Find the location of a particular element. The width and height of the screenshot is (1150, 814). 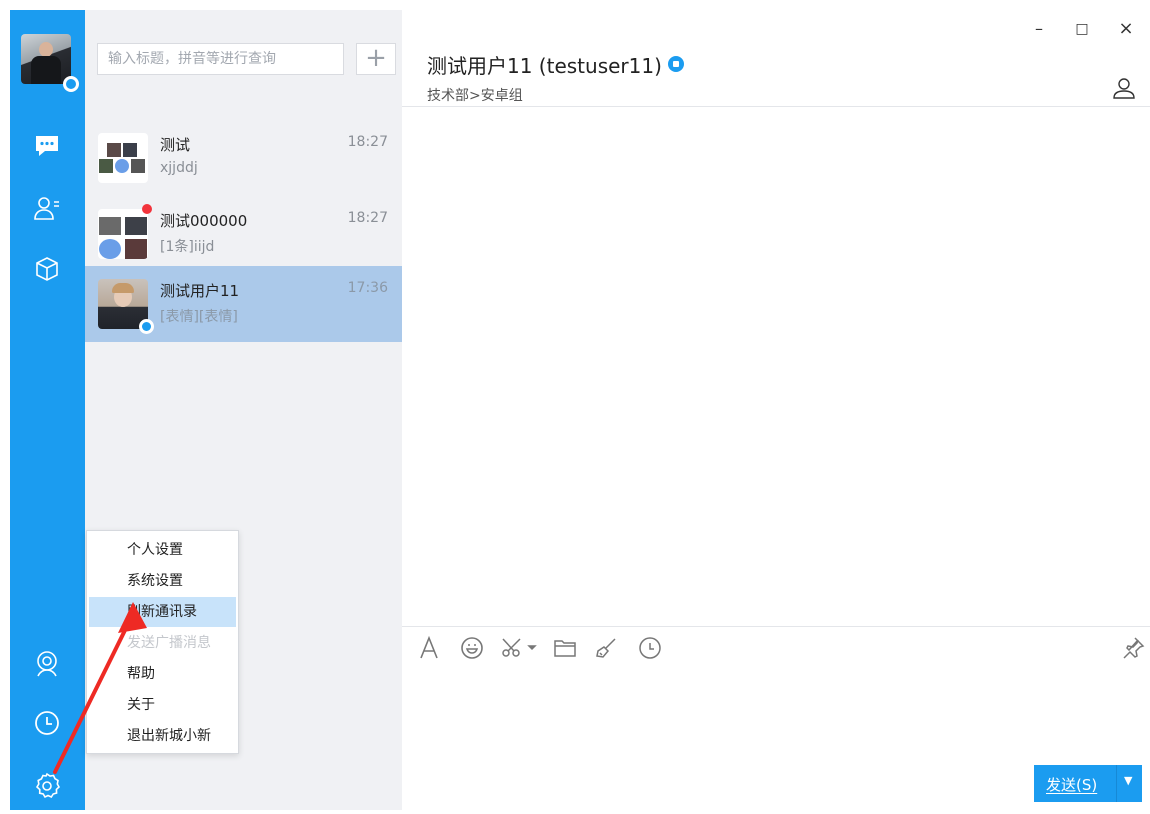

chat-bubble-icon is located at coordinates (47, 146).